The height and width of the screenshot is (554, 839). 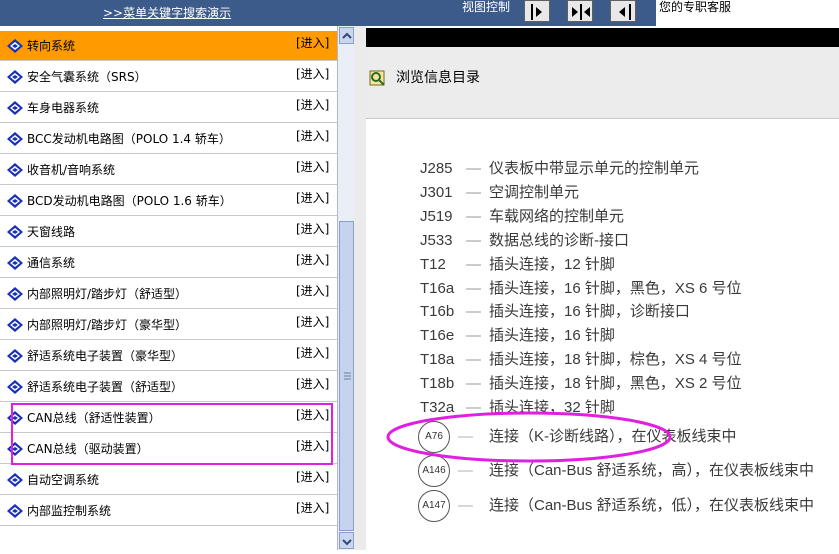 I want to click on list-item: BCC发动机电路图（POLO 1.4 轿车） [进入], so click(x=168, y=139).